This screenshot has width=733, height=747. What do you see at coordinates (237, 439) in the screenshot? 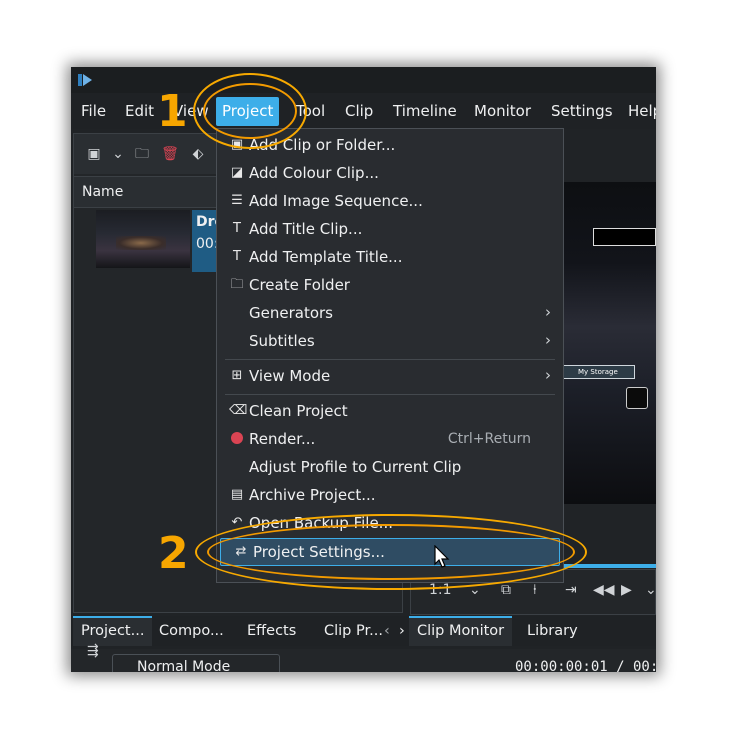
I see `render-icon` at bounding box center [237, 439].